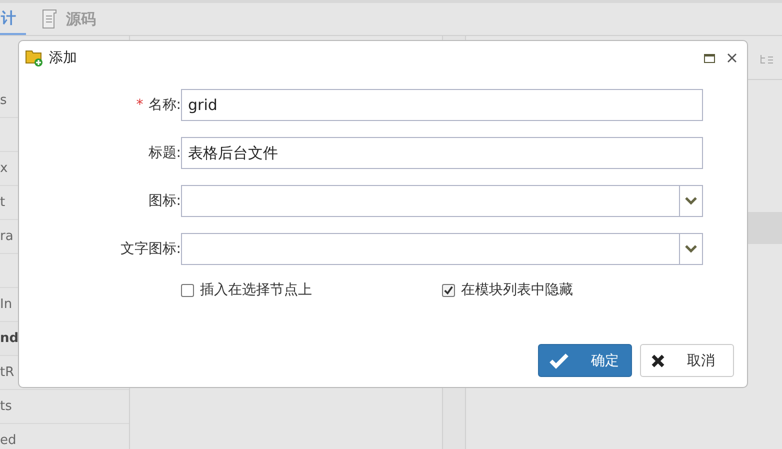 The width and height of the screenshot is (782, 449). I want to click on field-label: 标题:, so click(164, 153).